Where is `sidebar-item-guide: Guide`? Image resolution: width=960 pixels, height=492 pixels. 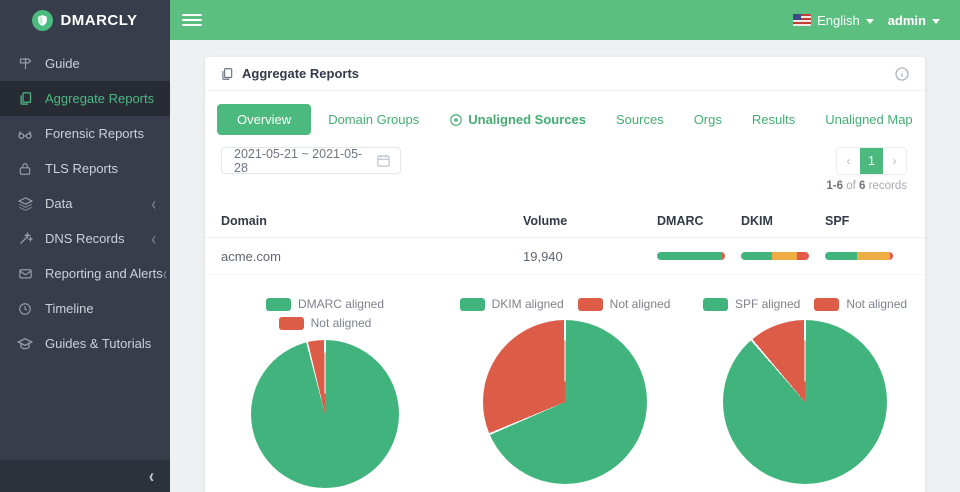 sidebar-item-guide: Guide is located at coordinates (85, 63).